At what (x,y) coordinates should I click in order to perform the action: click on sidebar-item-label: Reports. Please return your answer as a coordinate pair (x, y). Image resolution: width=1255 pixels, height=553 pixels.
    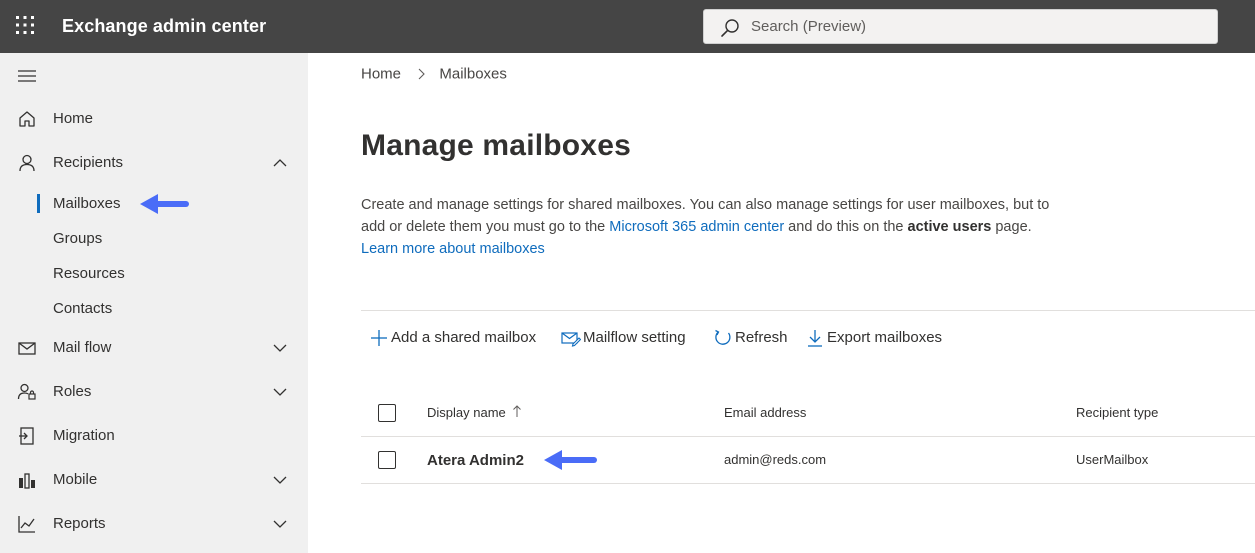
    Looking at the image, I should click on (79, 523).